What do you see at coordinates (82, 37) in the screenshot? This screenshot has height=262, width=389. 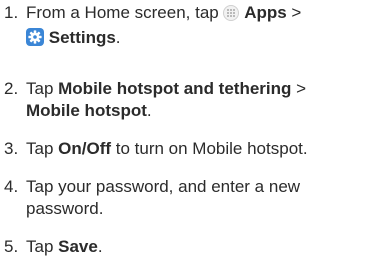 I see `settings-label: Settings` at bounding box center [82, 37].